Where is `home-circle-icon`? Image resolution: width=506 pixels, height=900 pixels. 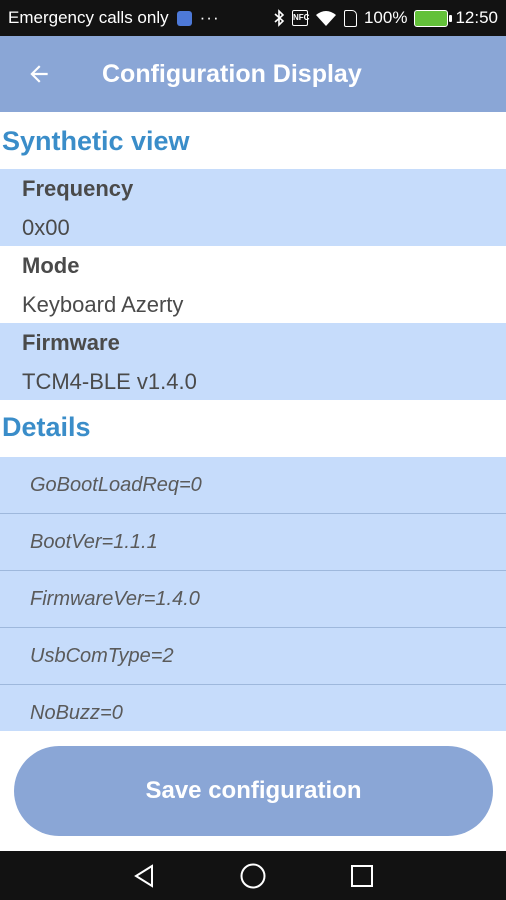 home-circle-icon is located at coordinates (253, 875).